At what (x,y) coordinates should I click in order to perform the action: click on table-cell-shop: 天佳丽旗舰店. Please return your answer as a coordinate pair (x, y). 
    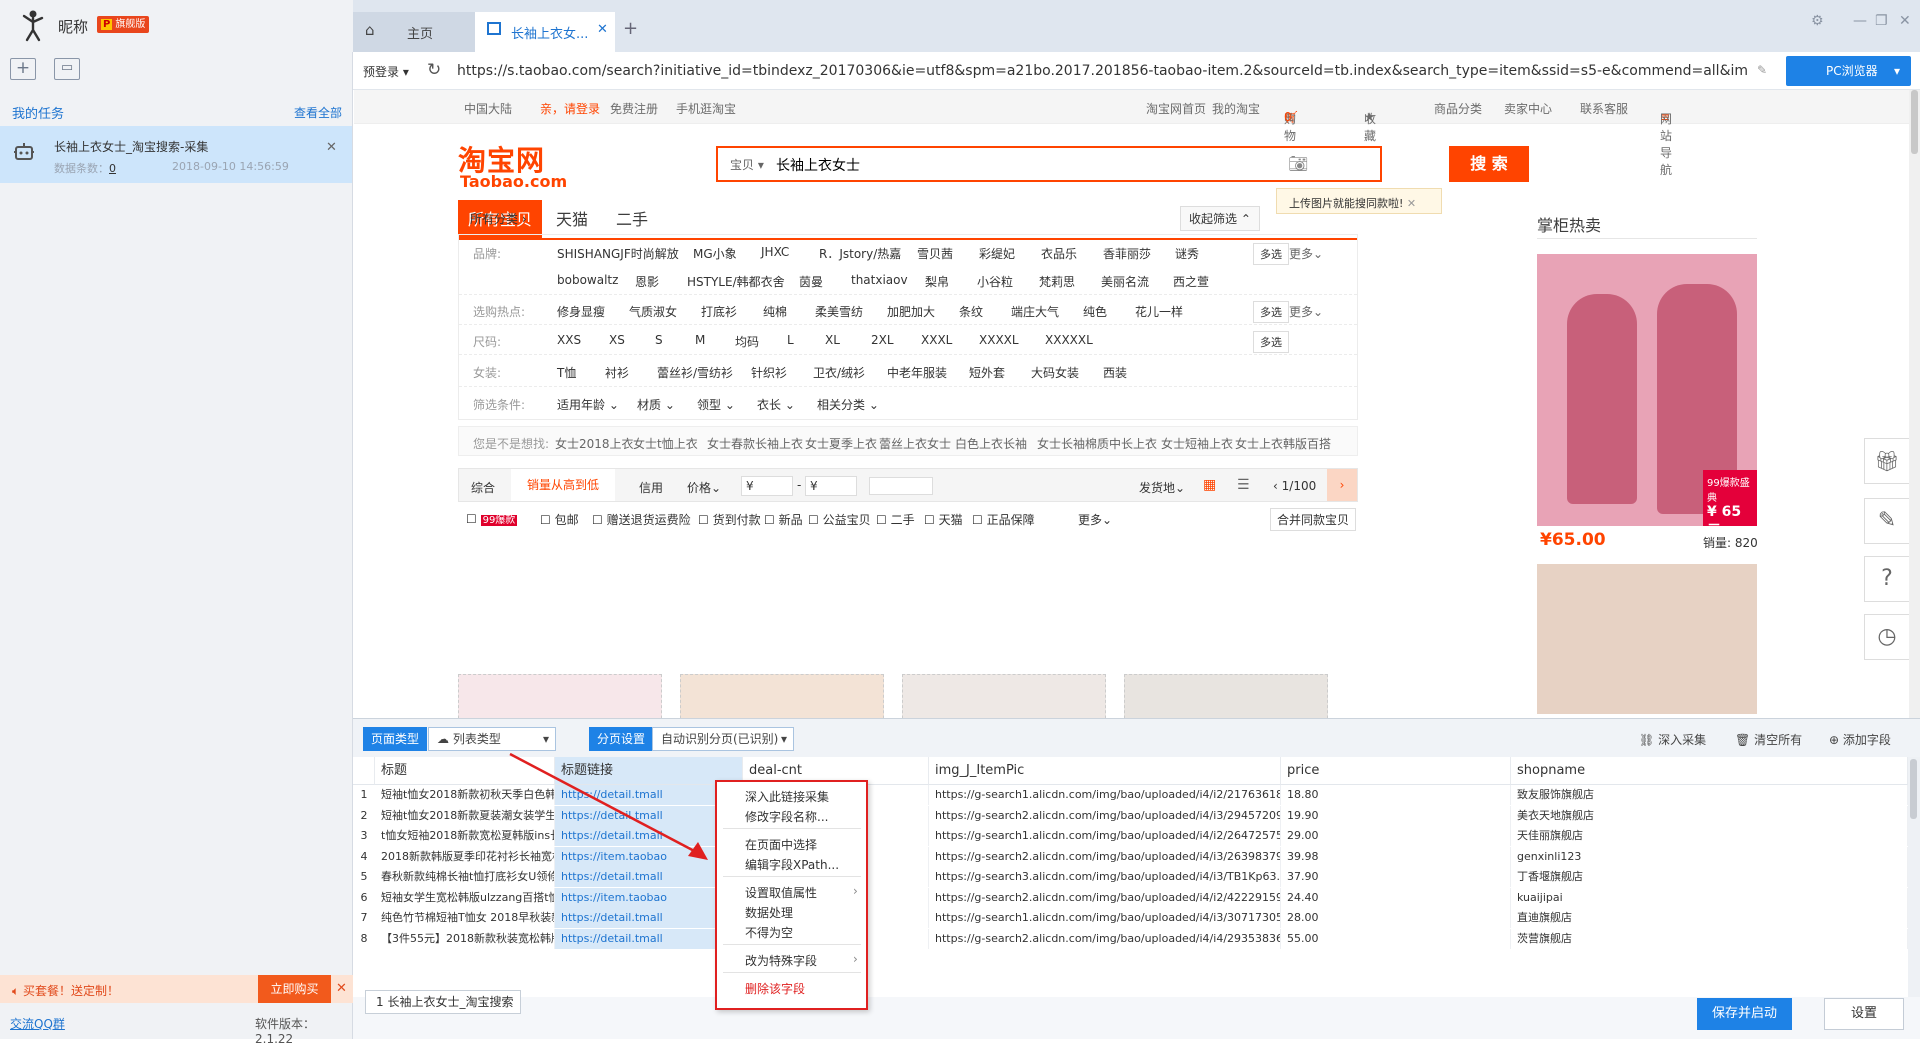
    Looking at the image, I should click on (1709, 836).